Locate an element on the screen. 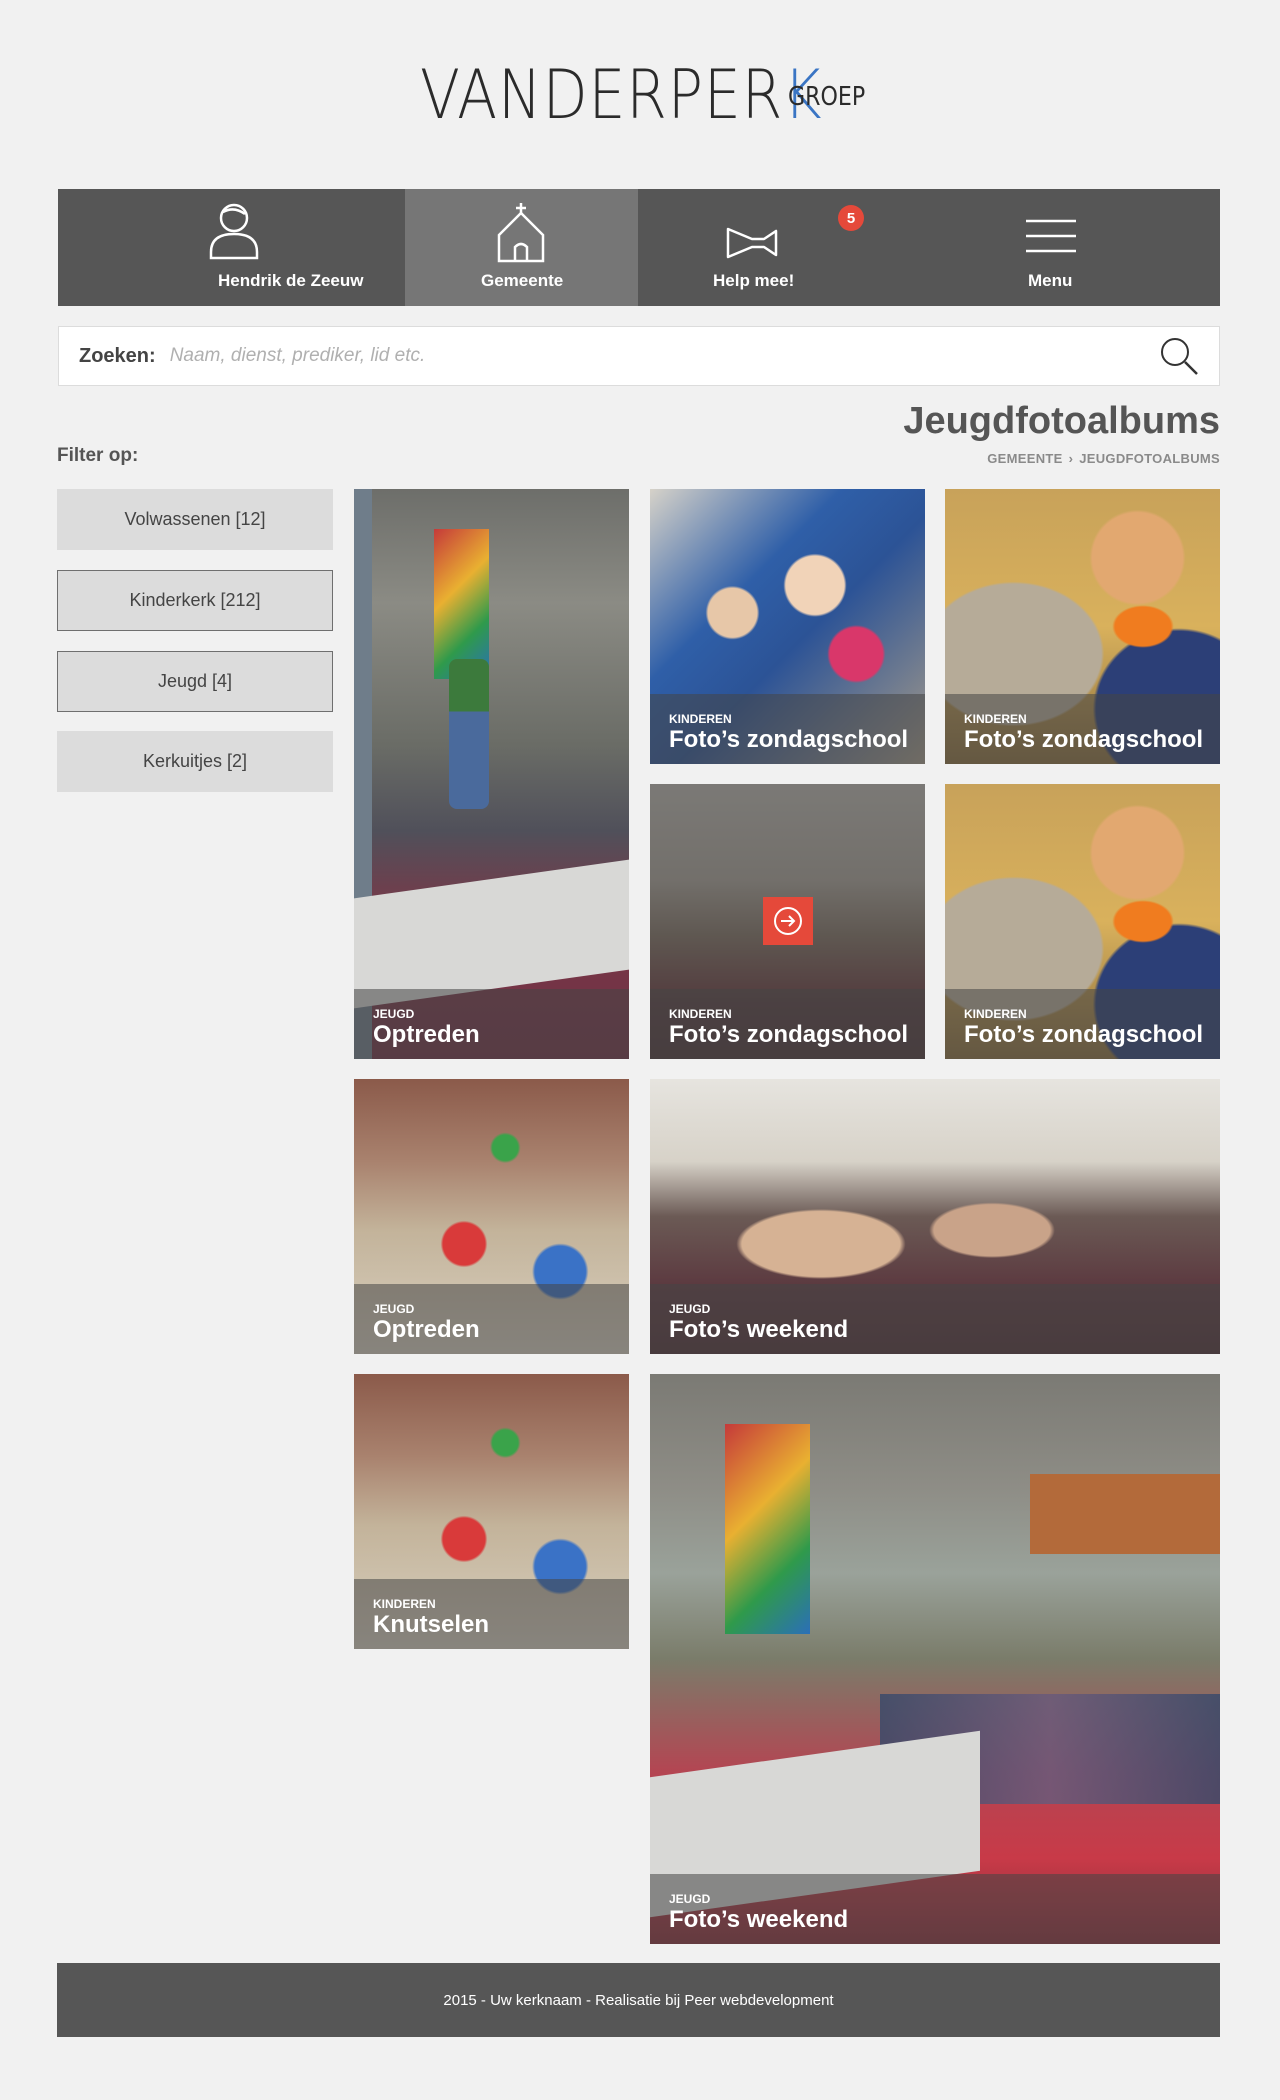 This screenshot has height=2100, width=1280. nav-item-gemeente: Gemeente is located at coordinates (521, 247).